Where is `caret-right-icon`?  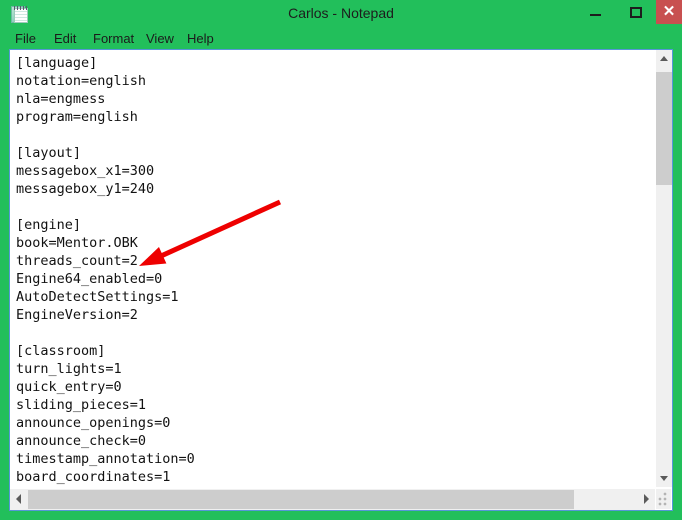 caret-right-icon is located at coordinates (646, 499).